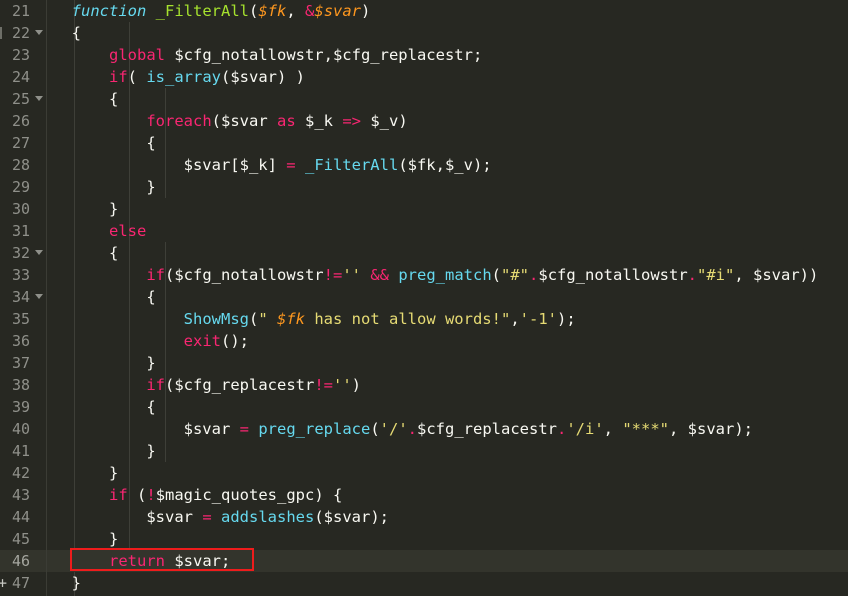  I want to click on line-number: 26, so click(23, 121).